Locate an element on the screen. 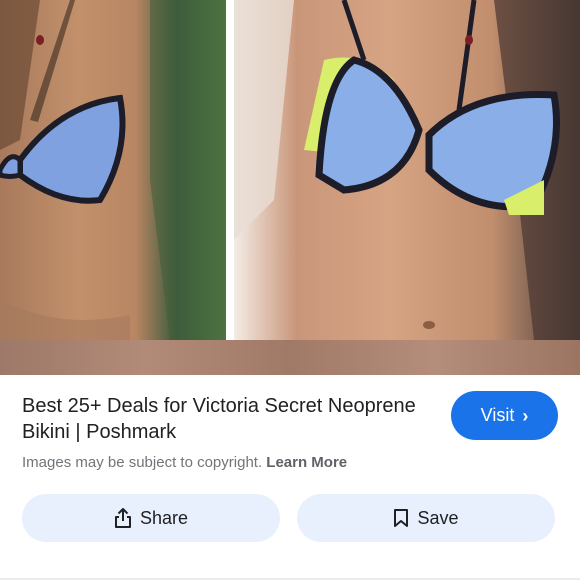 The width and height of the screenshot is (580, 580). copyright-text: Images may be subject to copyright. is located at coordinates (142, 462).